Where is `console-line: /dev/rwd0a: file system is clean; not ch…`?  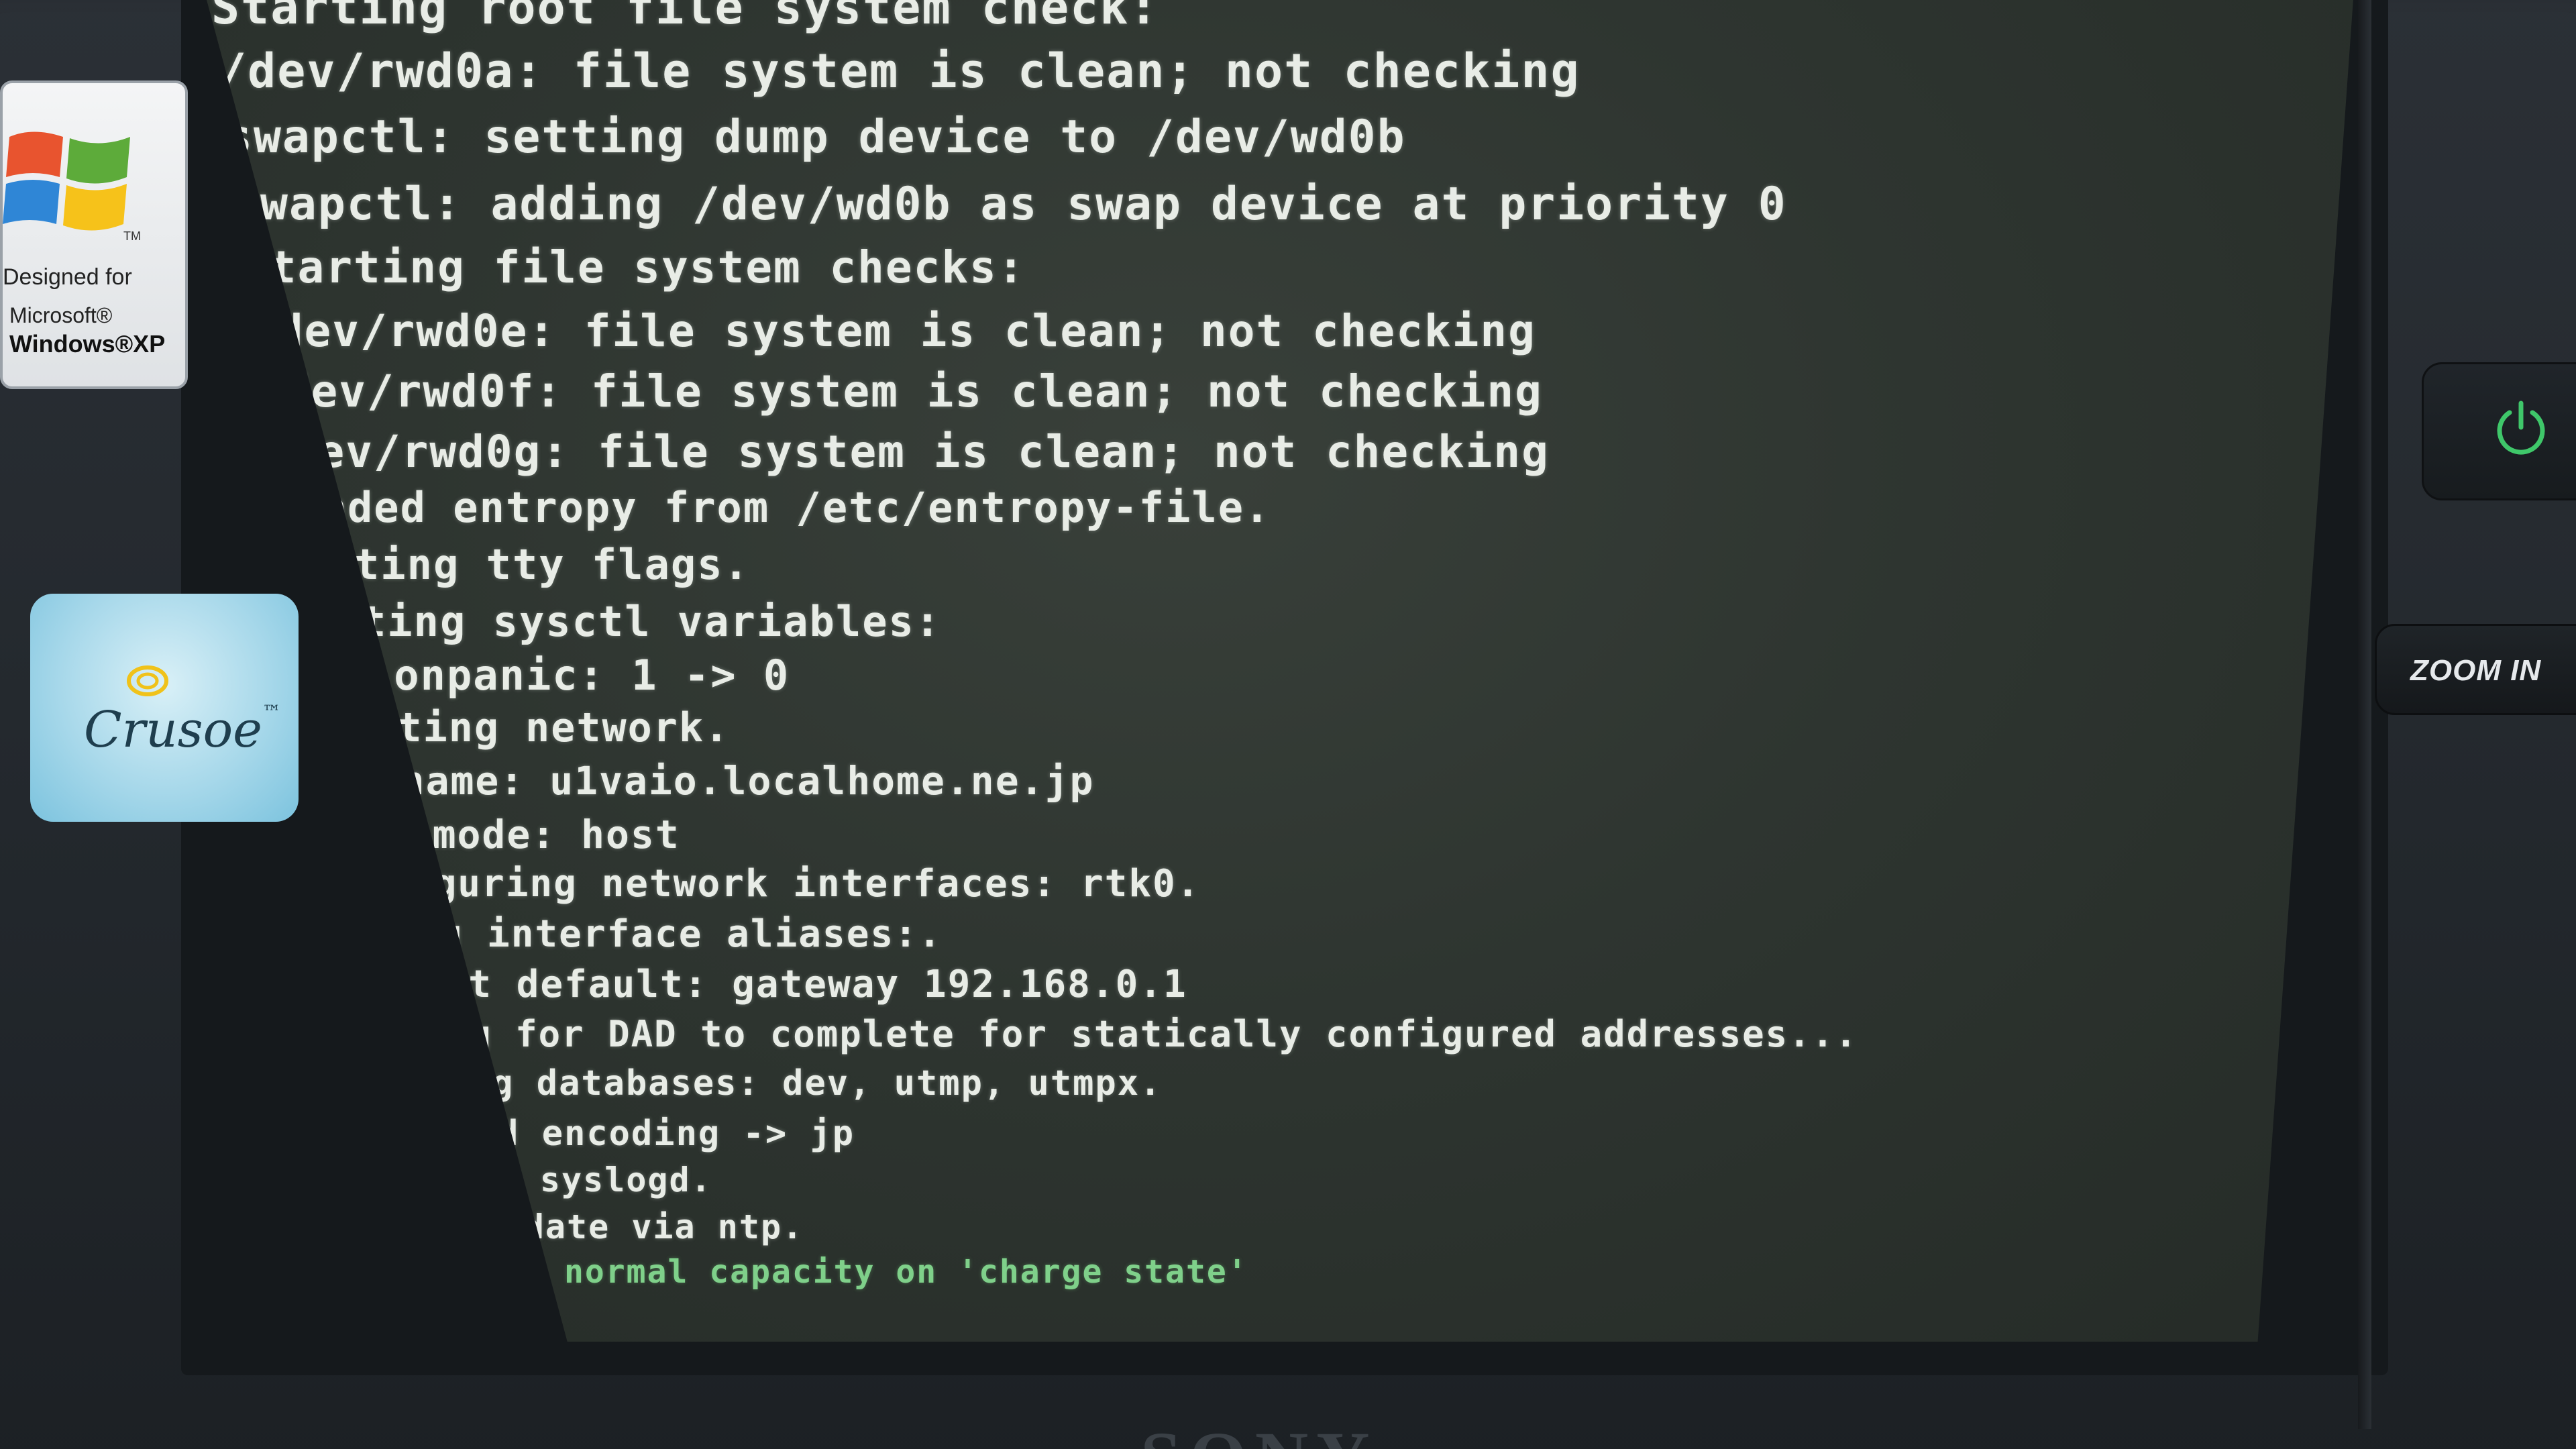 console-line: /dev/rwd0a: file system is clean; not ch… is located at coordinates (899, 71).